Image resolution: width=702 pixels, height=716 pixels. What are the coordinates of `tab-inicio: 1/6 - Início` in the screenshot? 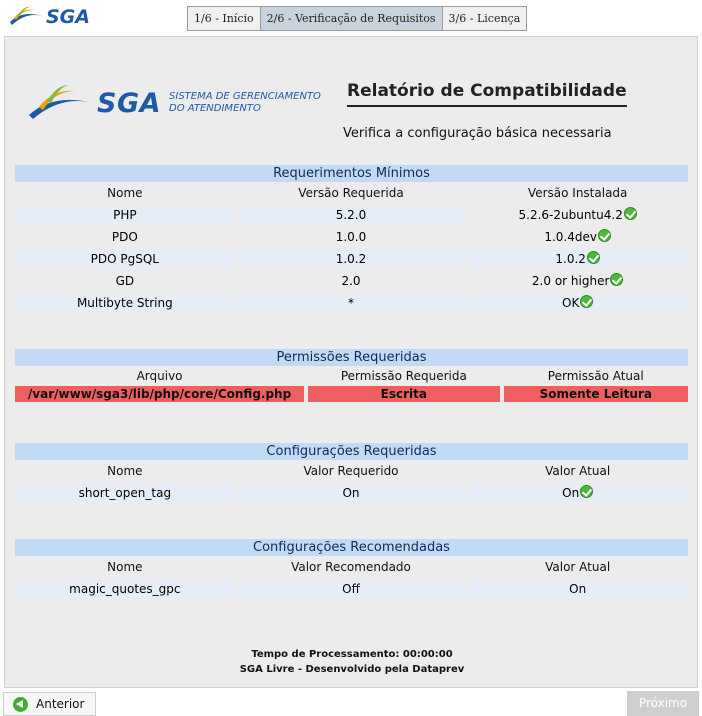 It's located at (224, 18).